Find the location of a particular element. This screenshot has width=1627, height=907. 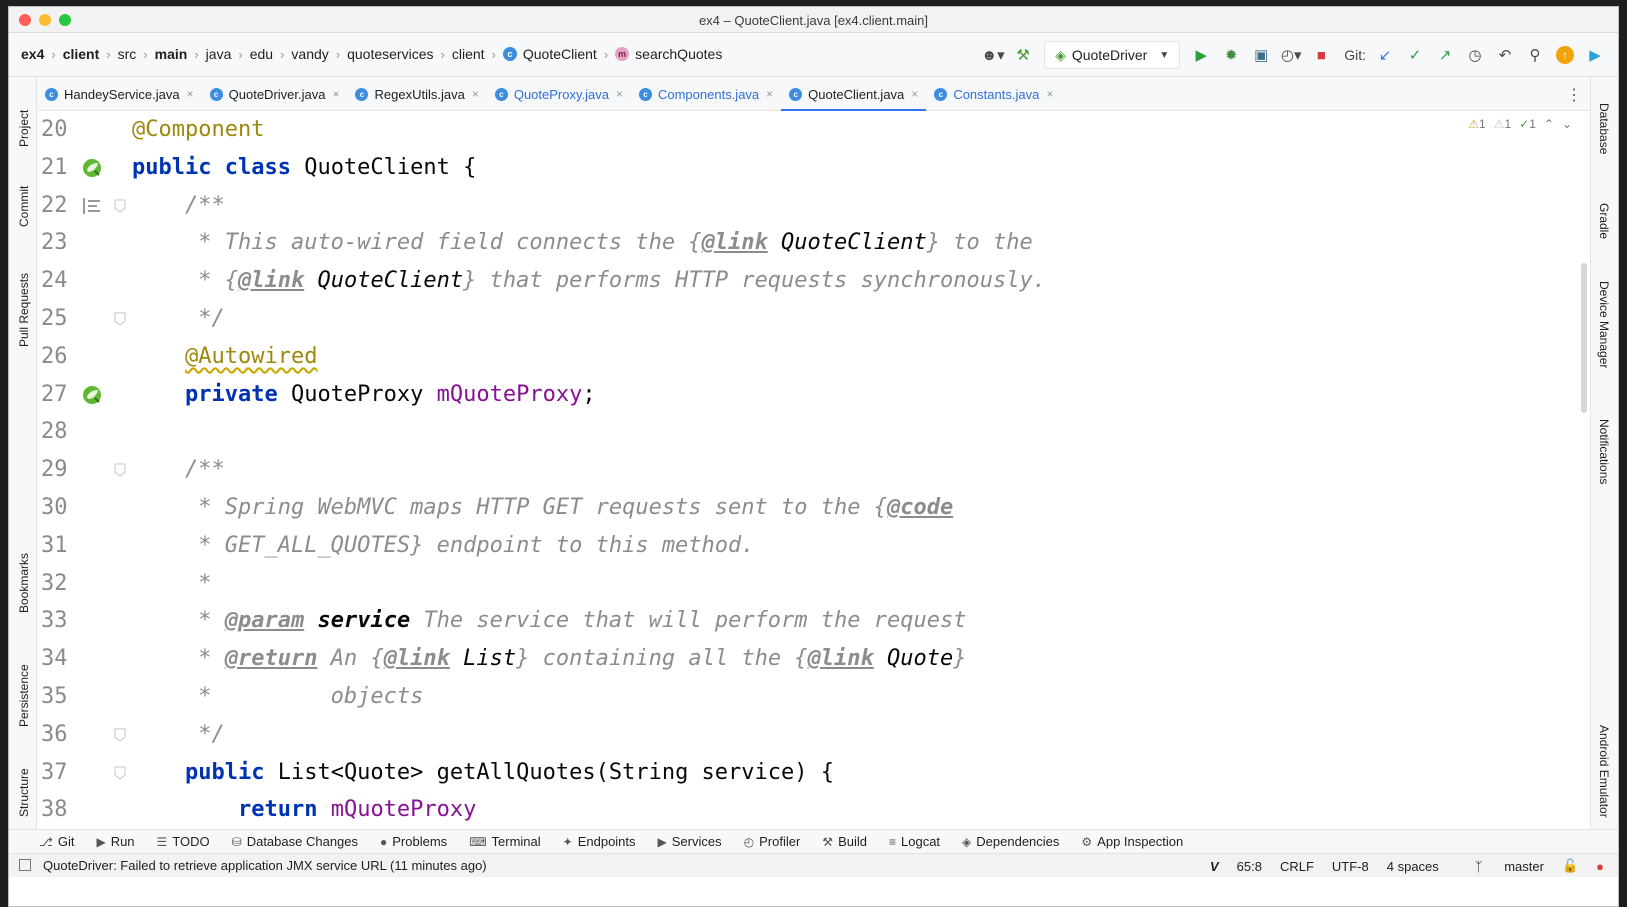

gutter-line: 22 is located at coordinates (83, 206).